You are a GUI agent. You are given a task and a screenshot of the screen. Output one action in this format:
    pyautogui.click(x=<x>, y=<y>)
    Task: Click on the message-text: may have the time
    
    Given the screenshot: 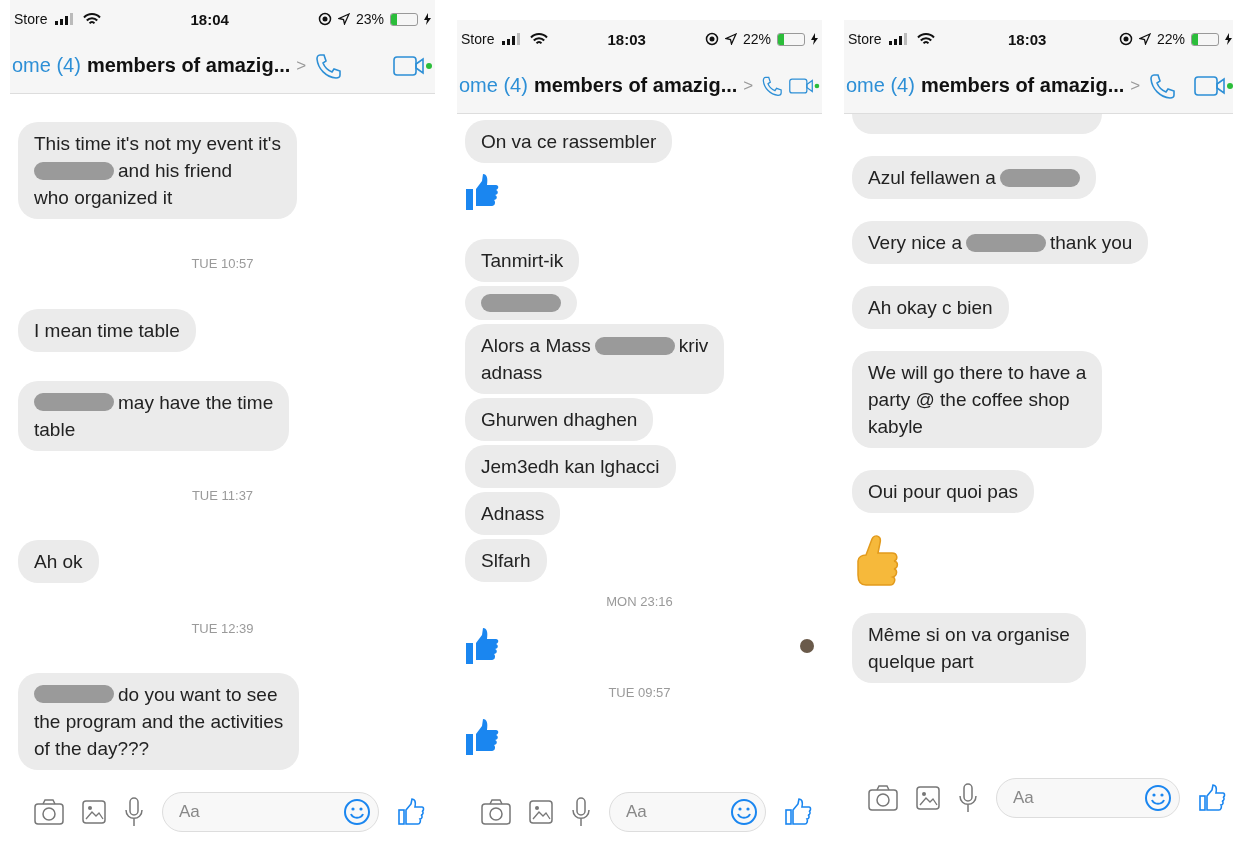 What is the action you would take?
    pyautogui.click(x=196, y=402)
    